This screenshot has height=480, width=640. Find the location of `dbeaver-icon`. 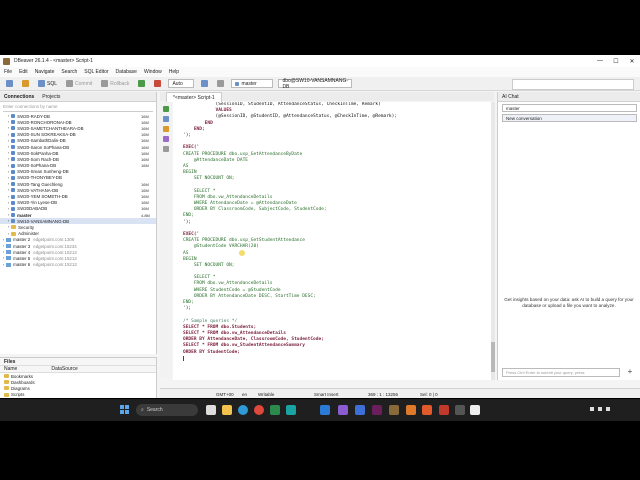

dbeaver-icon is located at coordinates (394, 410).